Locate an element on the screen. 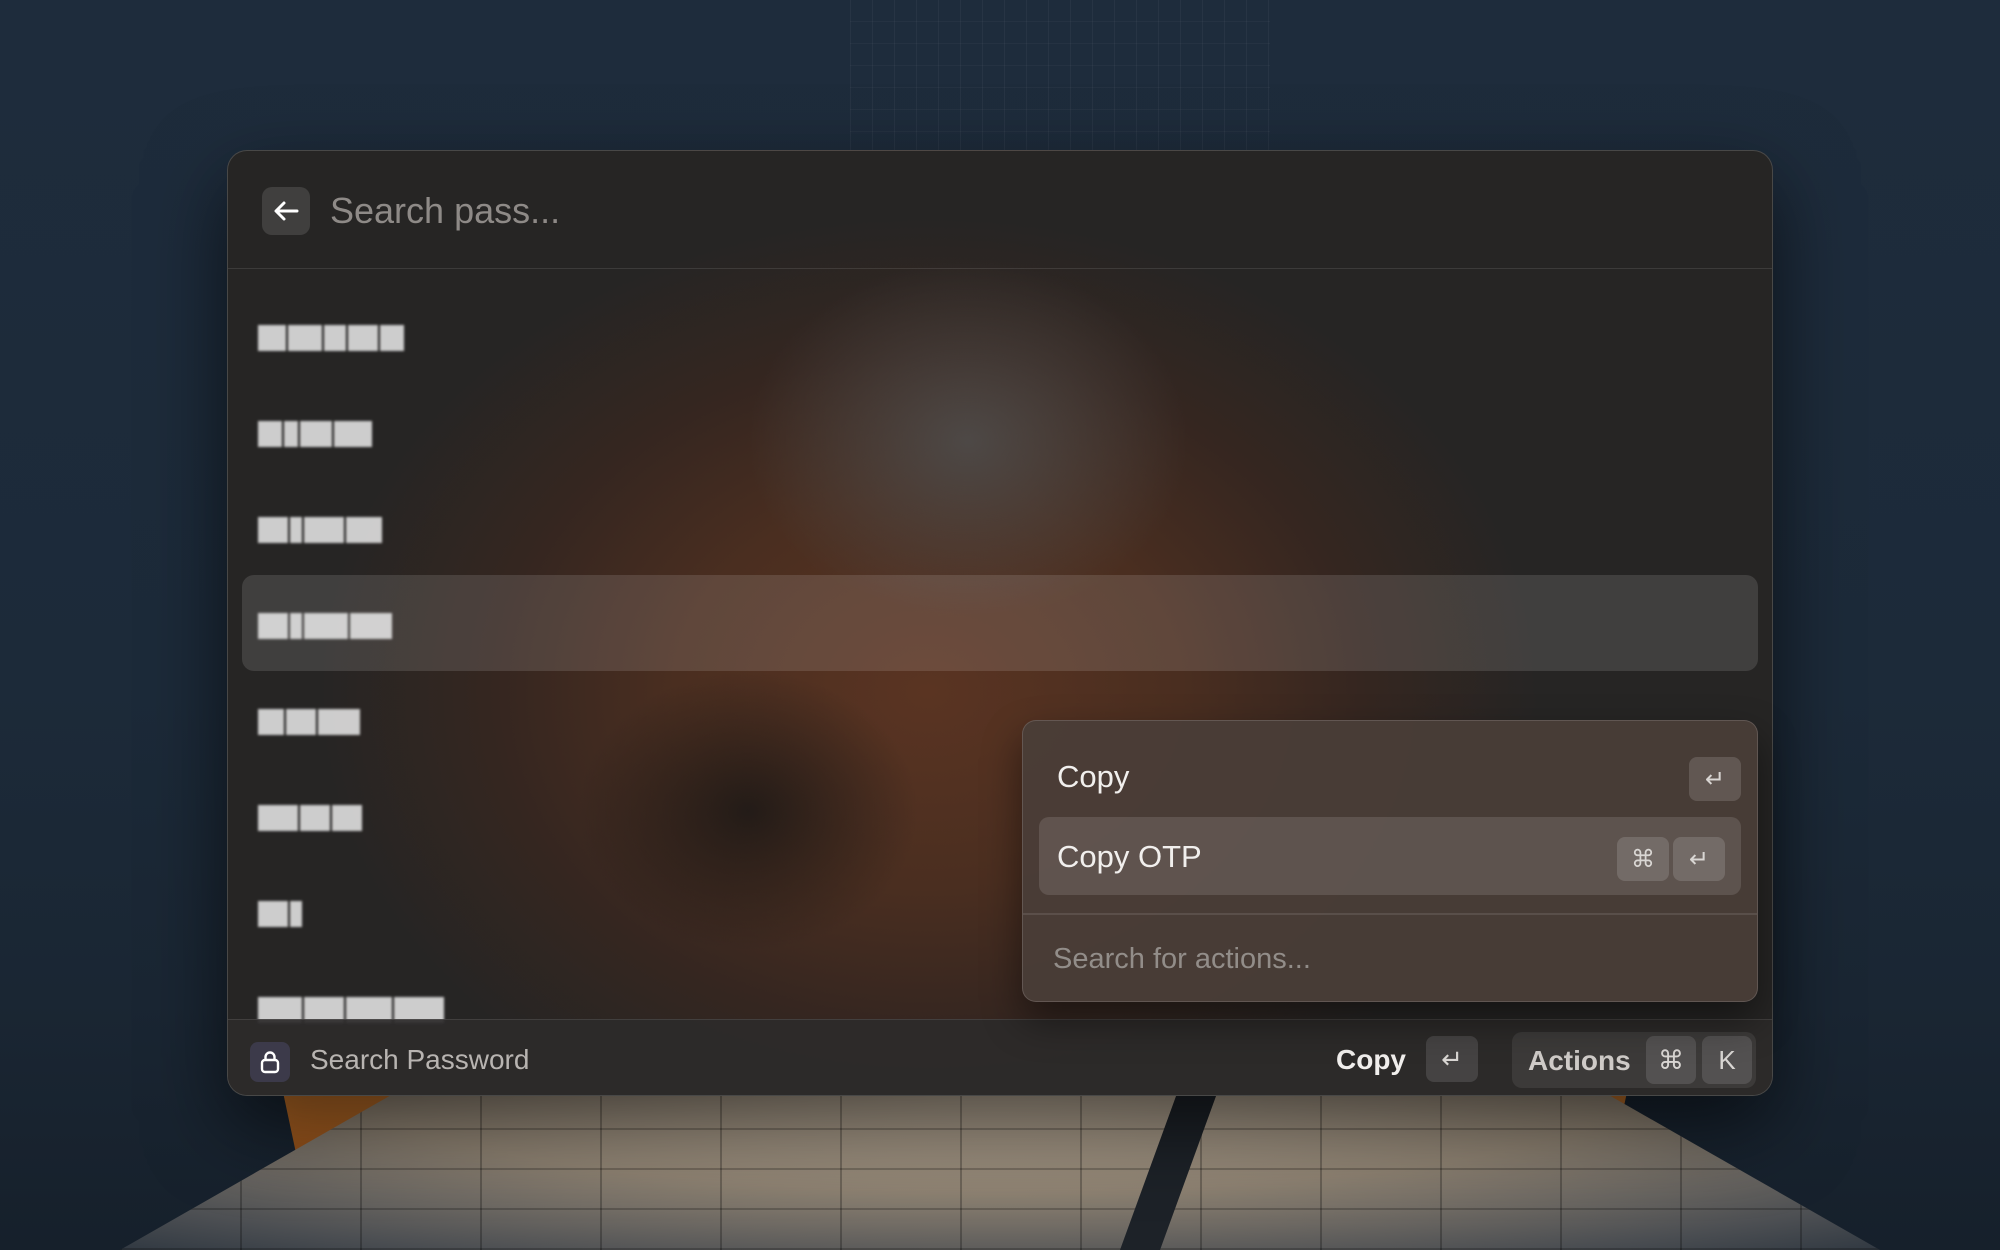  action-copy: Copy ↵ is located at coordinates (1390, 776).